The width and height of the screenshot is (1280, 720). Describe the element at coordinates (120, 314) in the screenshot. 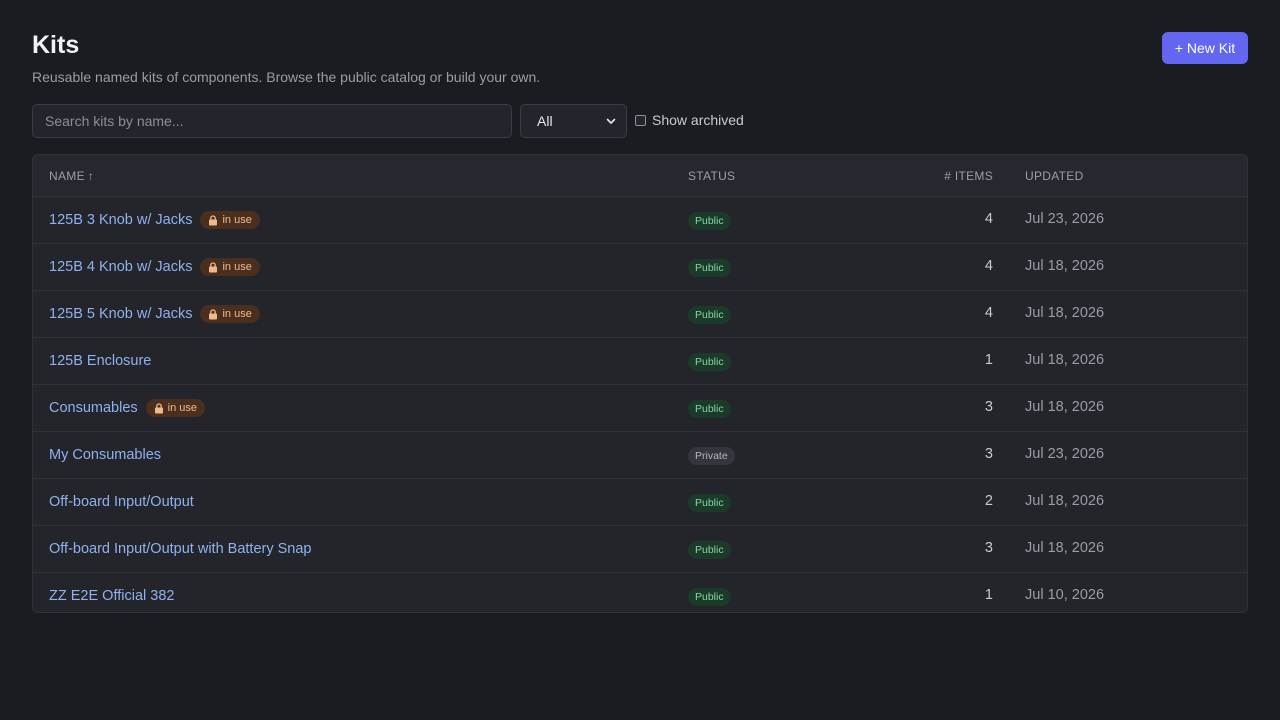

I see `kit-name-link: 125B 5 Knob w/ Jacks` at that location.